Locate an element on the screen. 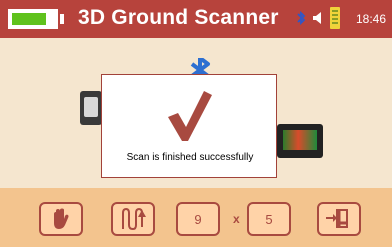  lines-count-value: 9 is located at coordinates (198, 219).